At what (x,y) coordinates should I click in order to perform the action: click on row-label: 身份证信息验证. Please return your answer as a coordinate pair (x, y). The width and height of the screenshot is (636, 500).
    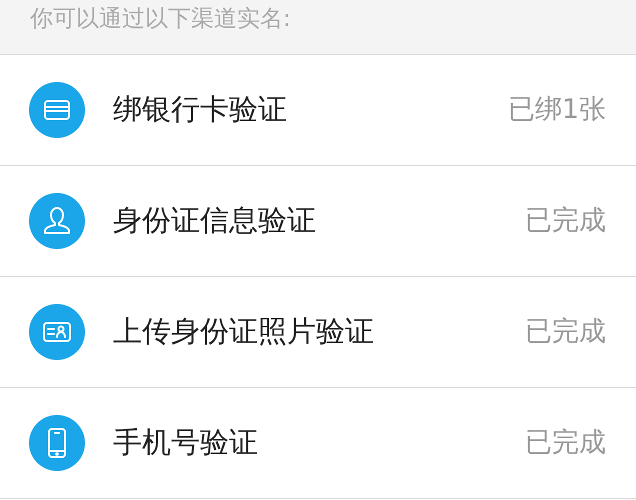
    Looking at the image, I should click on (214, 221).